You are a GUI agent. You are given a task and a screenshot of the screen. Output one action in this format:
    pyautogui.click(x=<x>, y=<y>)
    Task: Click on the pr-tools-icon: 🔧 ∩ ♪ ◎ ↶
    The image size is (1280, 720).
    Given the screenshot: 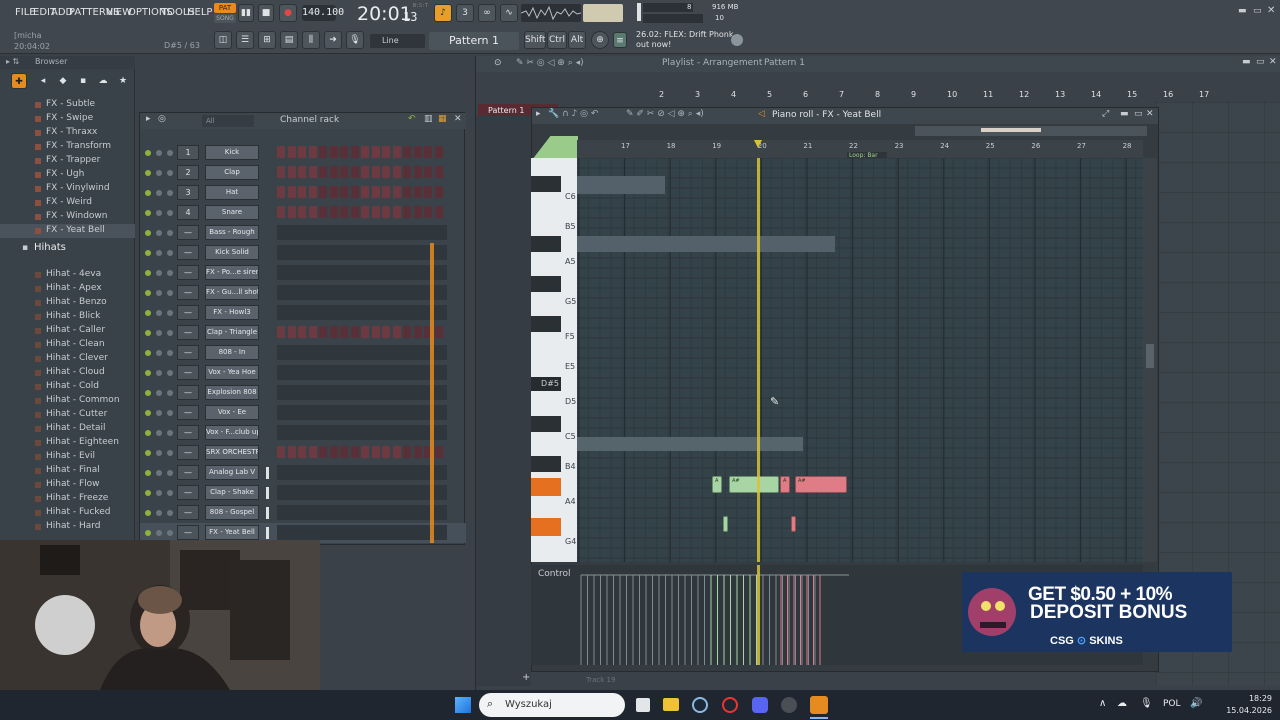 What is the action you would take?
    pyautogui.click(x=573, y=114)
    